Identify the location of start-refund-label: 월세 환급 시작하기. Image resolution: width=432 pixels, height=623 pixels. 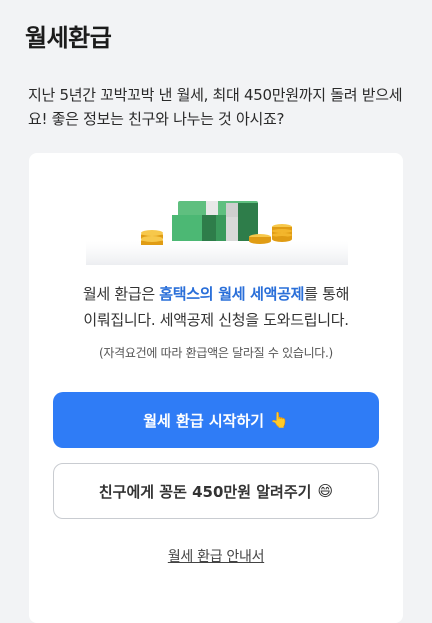
(204, 420).